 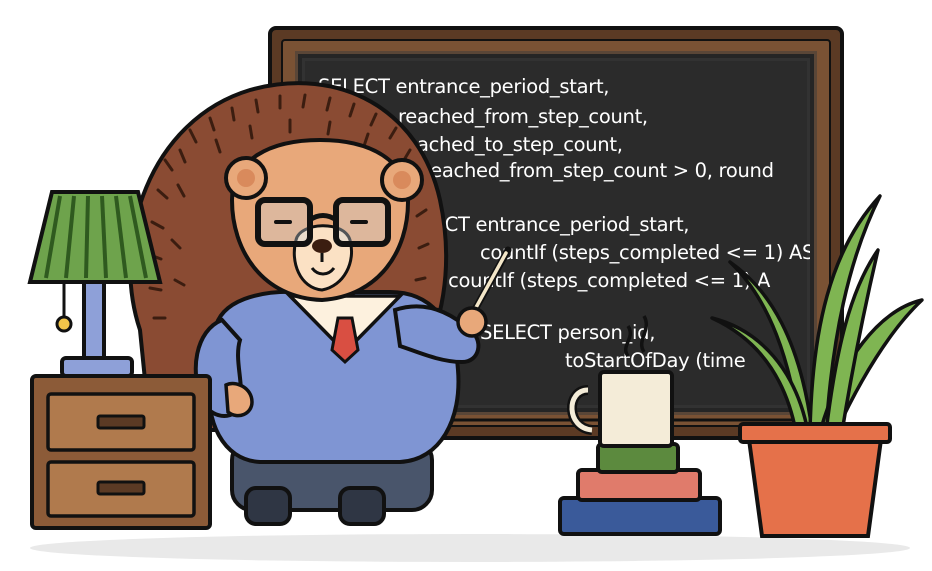 I want to click on code-line-4: if (reached_from_step_count > 0, round, so click(x=586, y=170).